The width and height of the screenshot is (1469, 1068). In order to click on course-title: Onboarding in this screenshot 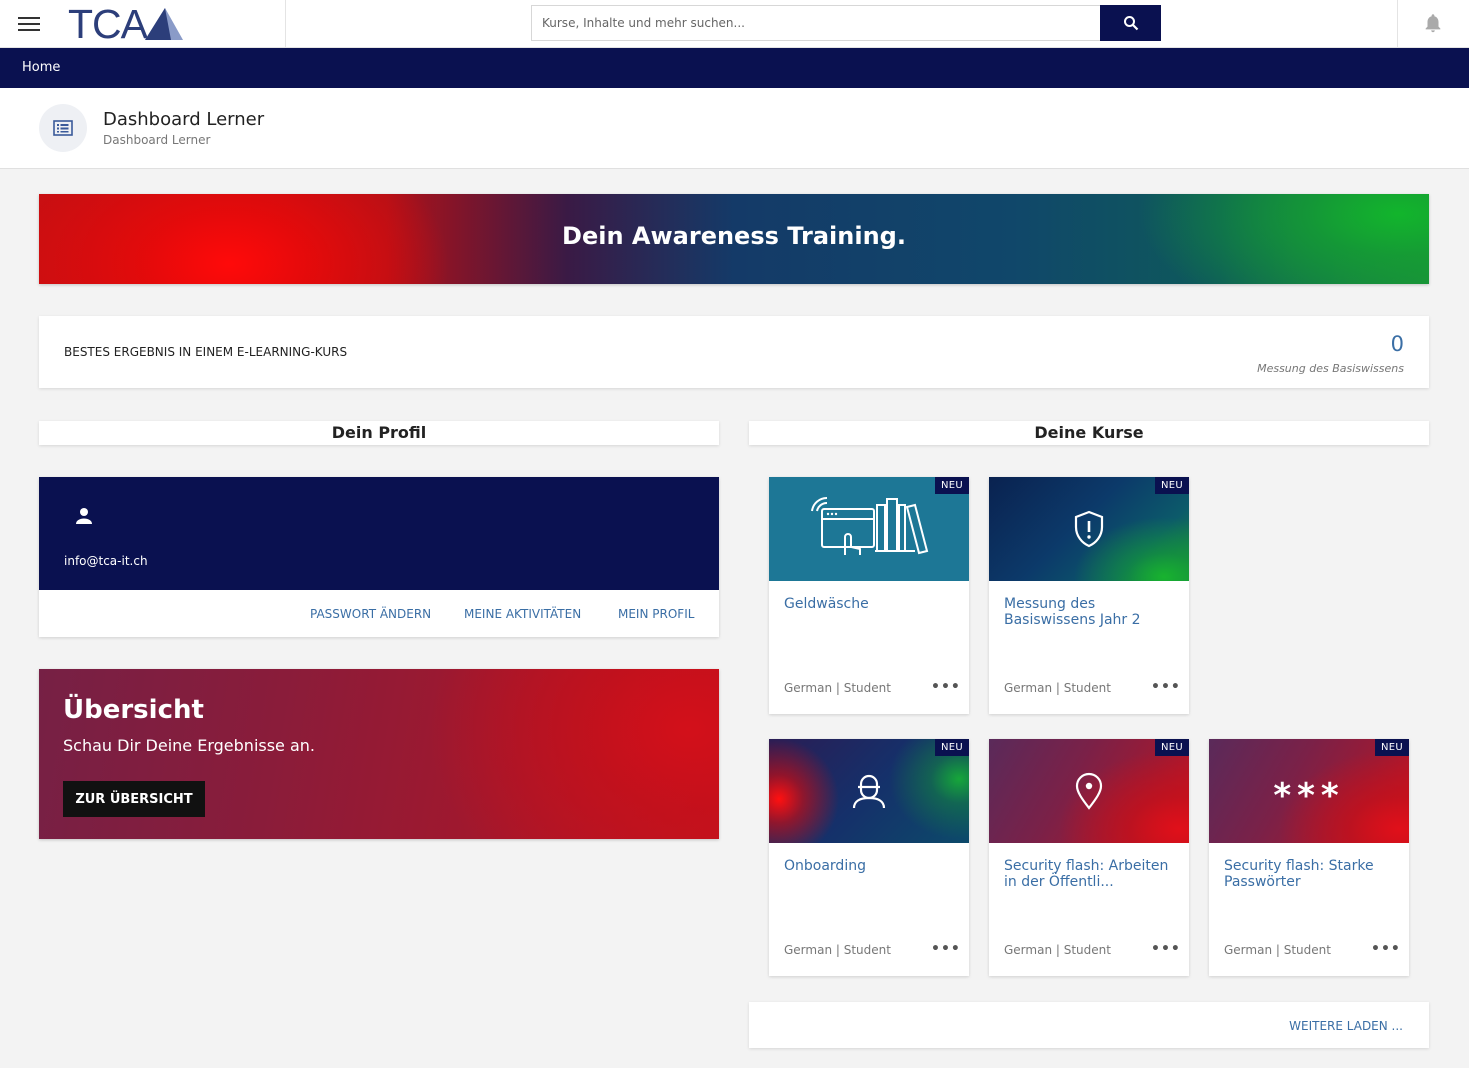, I will do `click(871, 866)`.